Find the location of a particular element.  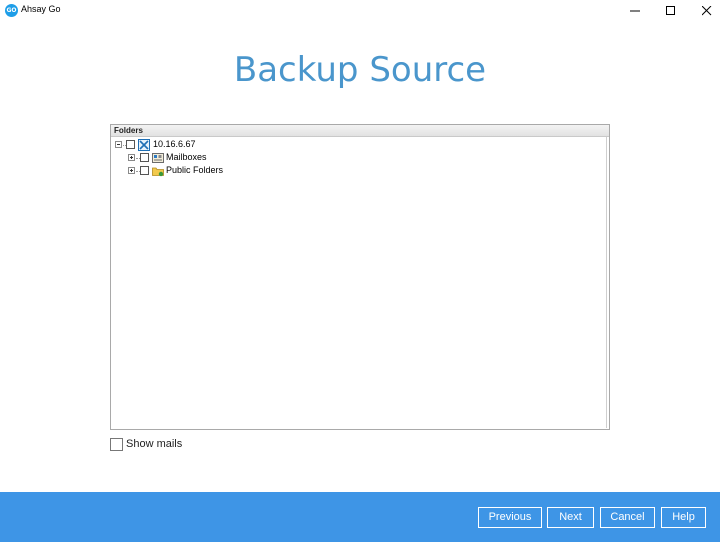

help-button: Help is located at coordinates (683, 517).